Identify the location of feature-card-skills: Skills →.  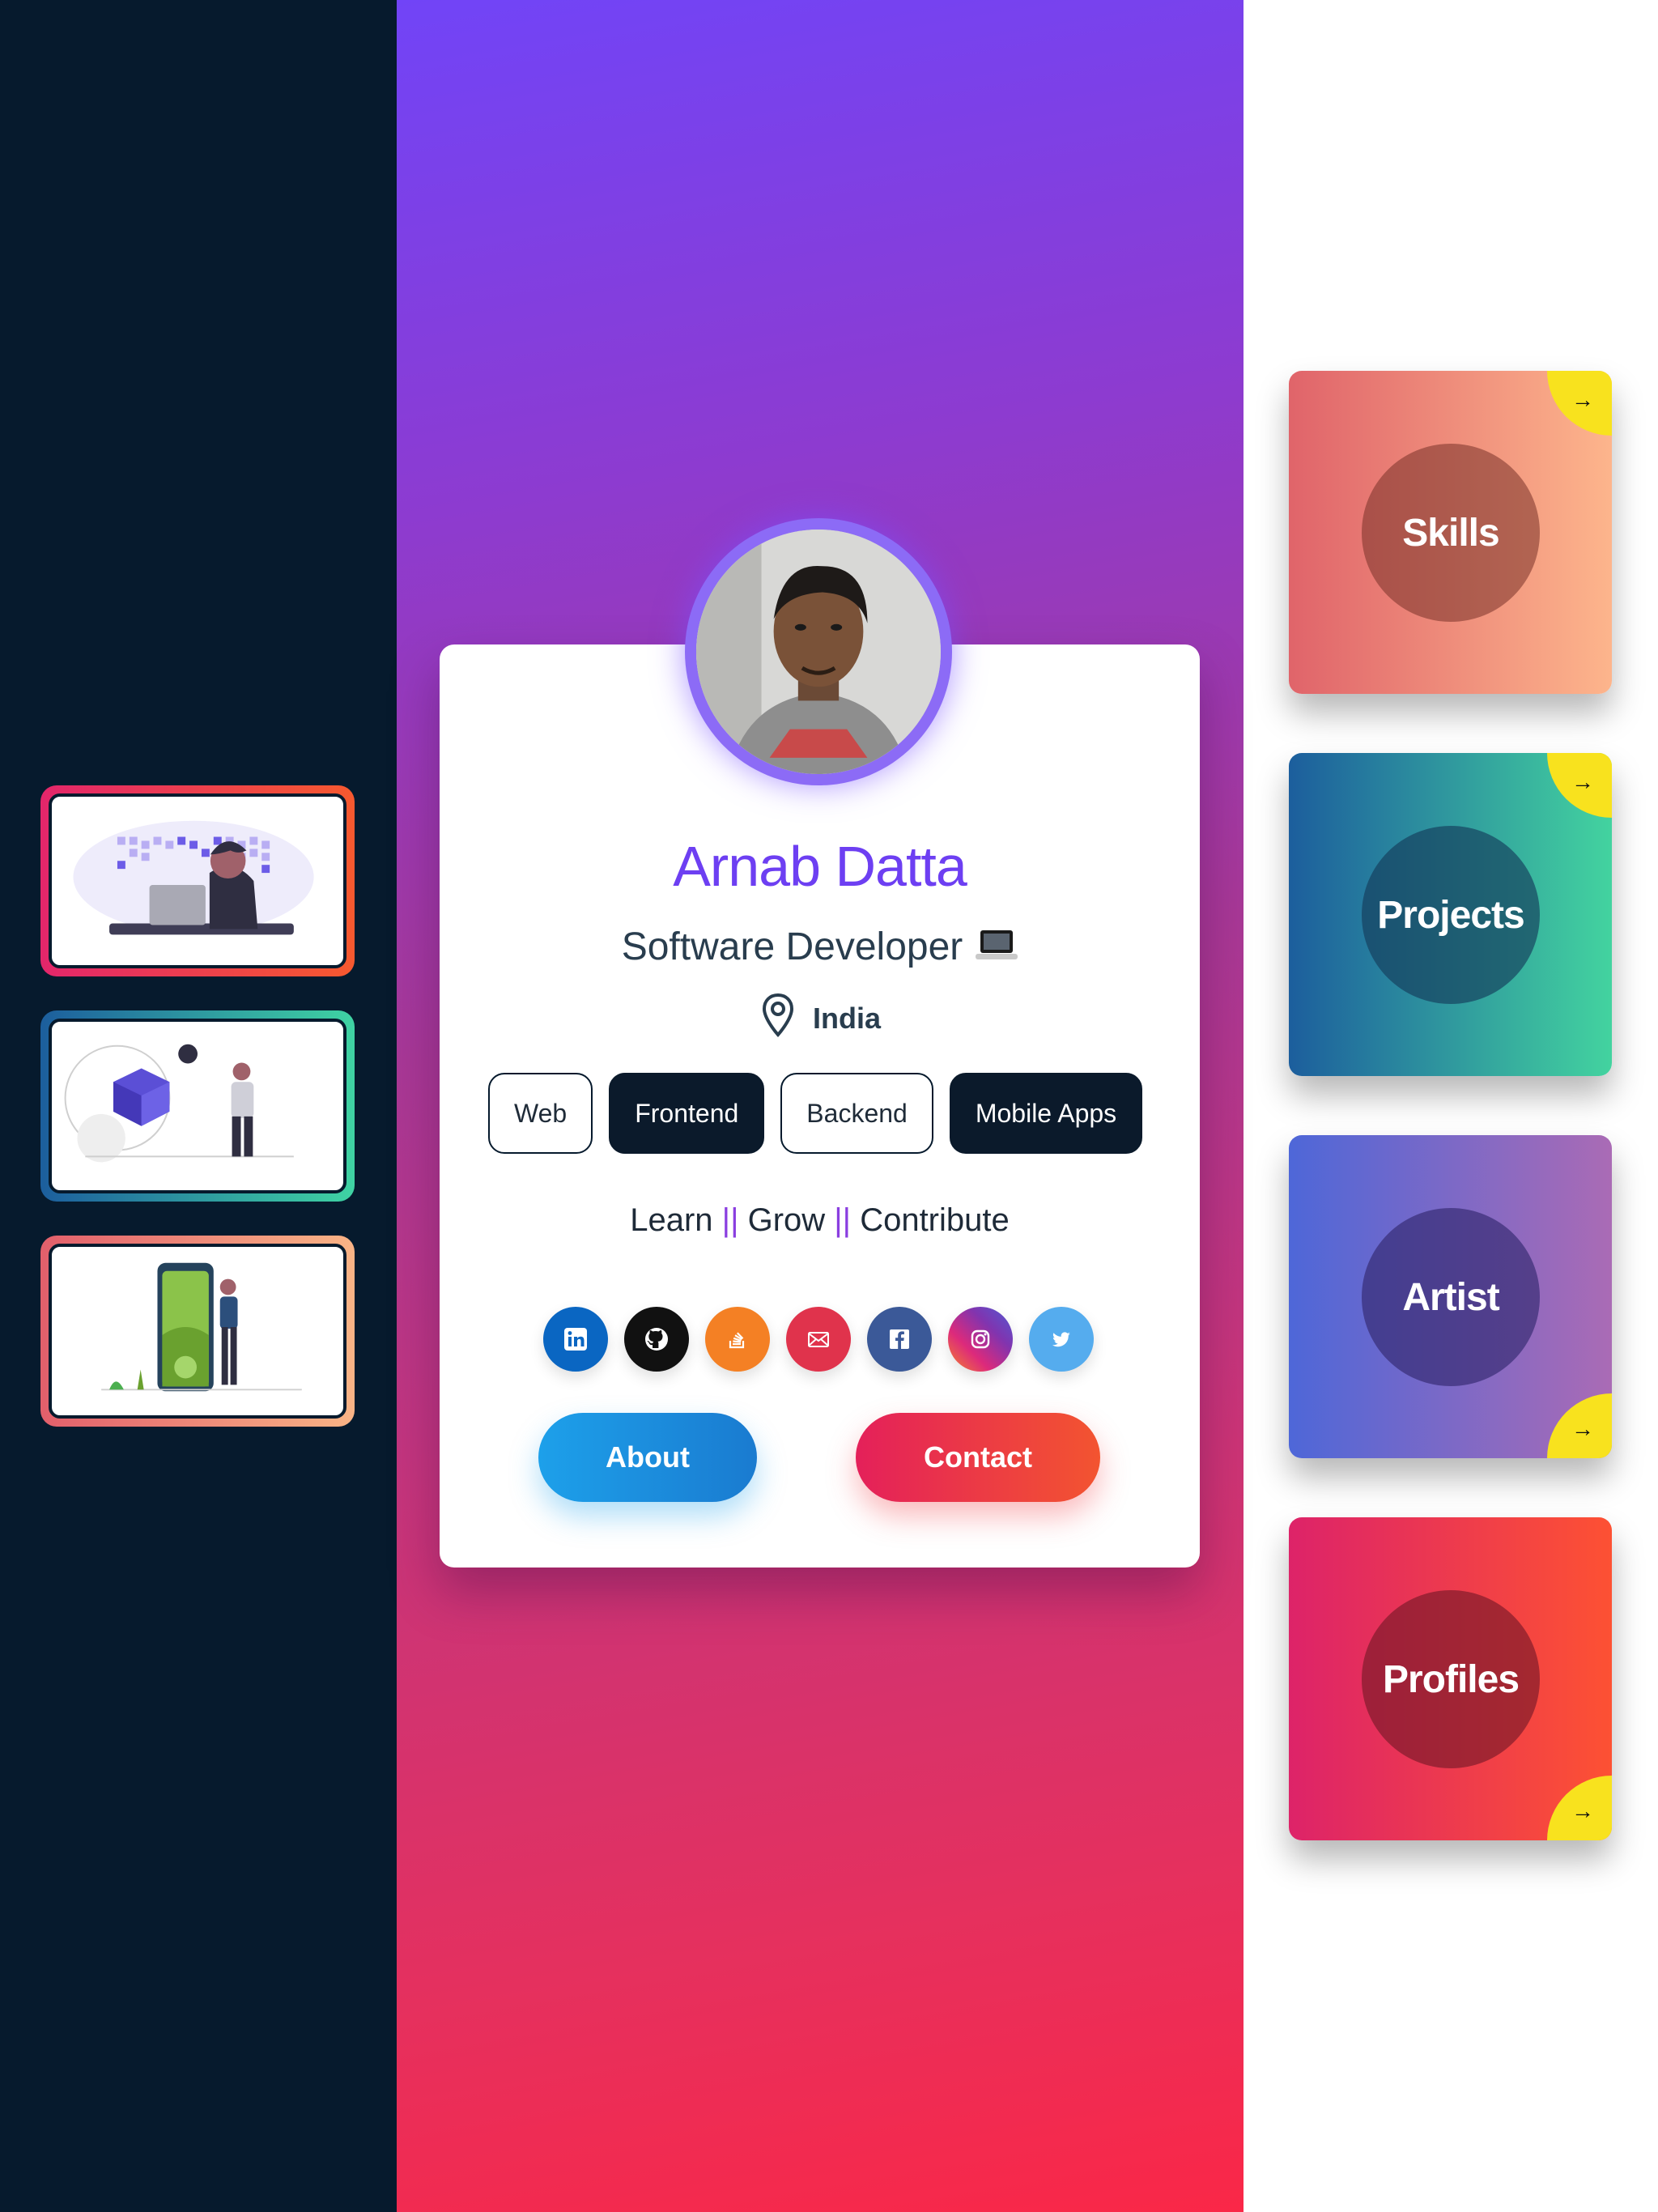
(1450, 532).